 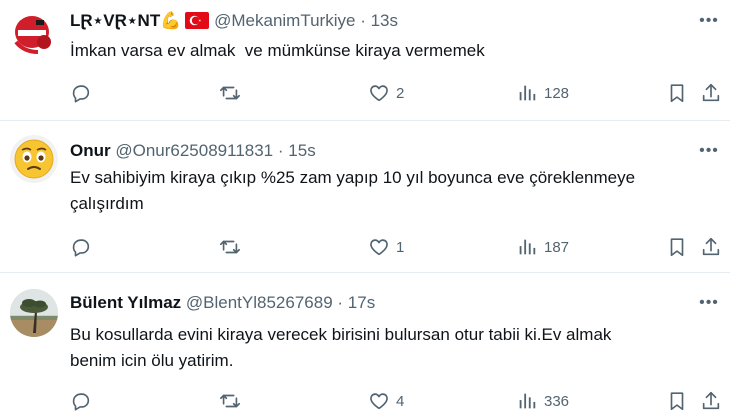 I want to click on red-helmet-avatar-icon, so click(x=34, y=32).